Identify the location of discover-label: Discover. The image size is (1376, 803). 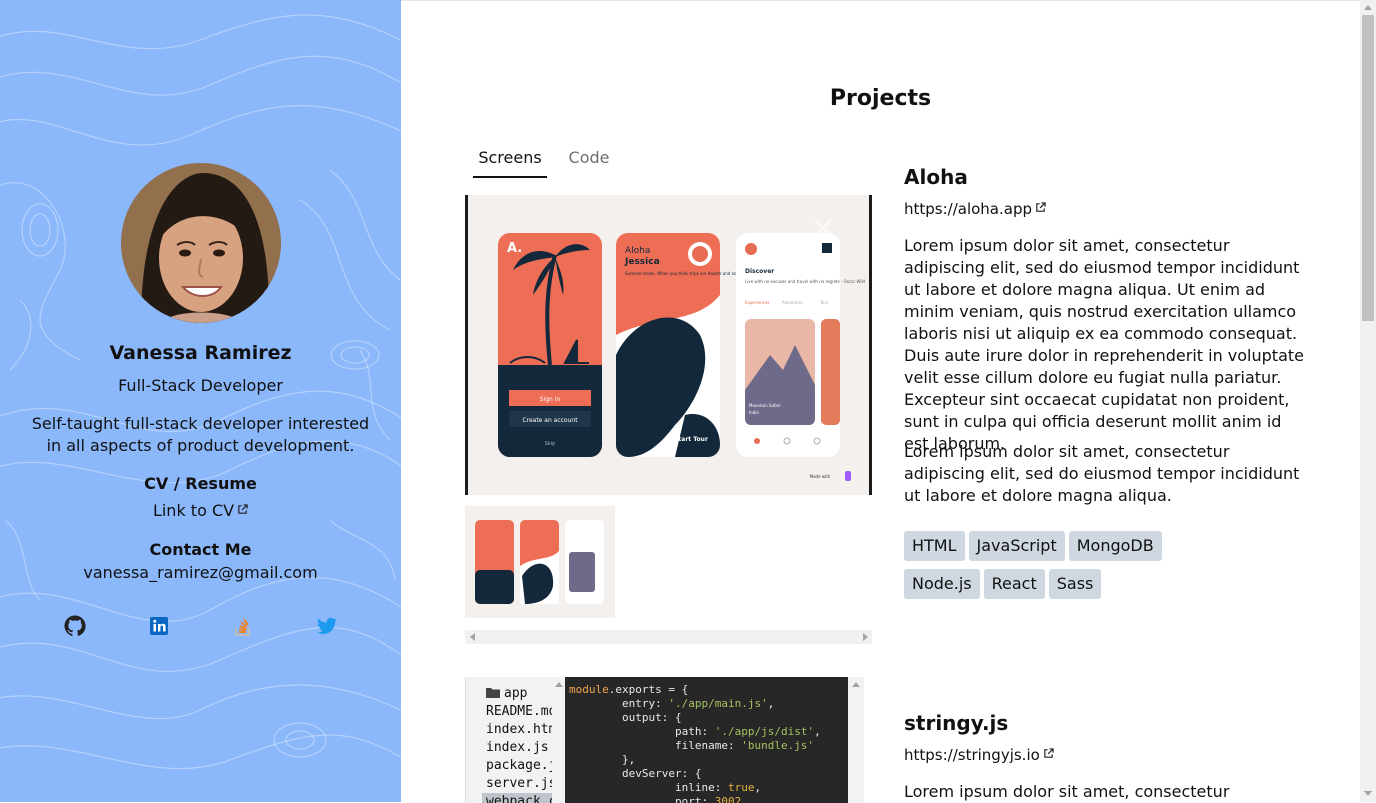
(759, 271).